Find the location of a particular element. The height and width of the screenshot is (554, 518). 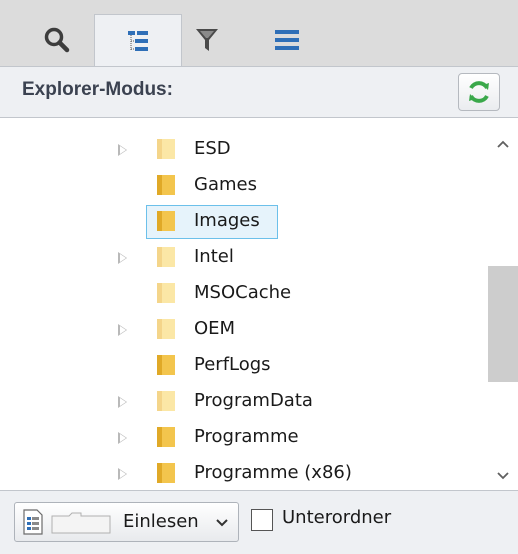

tree-view-icon is located at coordinates (138, 40).